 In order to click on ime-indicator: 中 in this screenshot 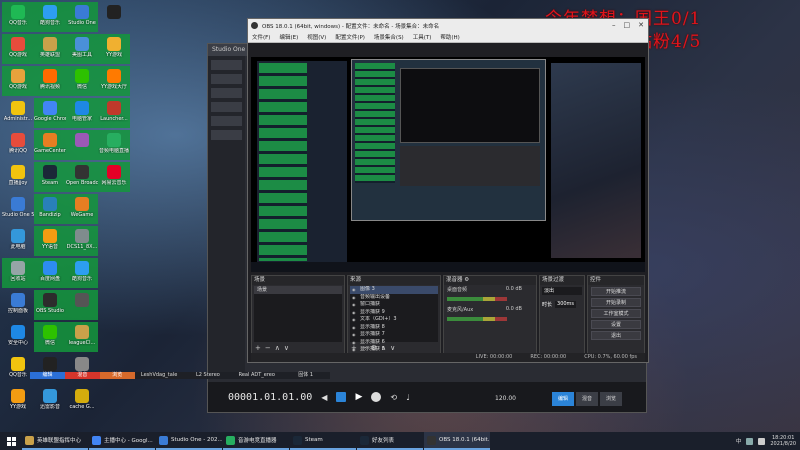, I will do `click(739, 441)`.